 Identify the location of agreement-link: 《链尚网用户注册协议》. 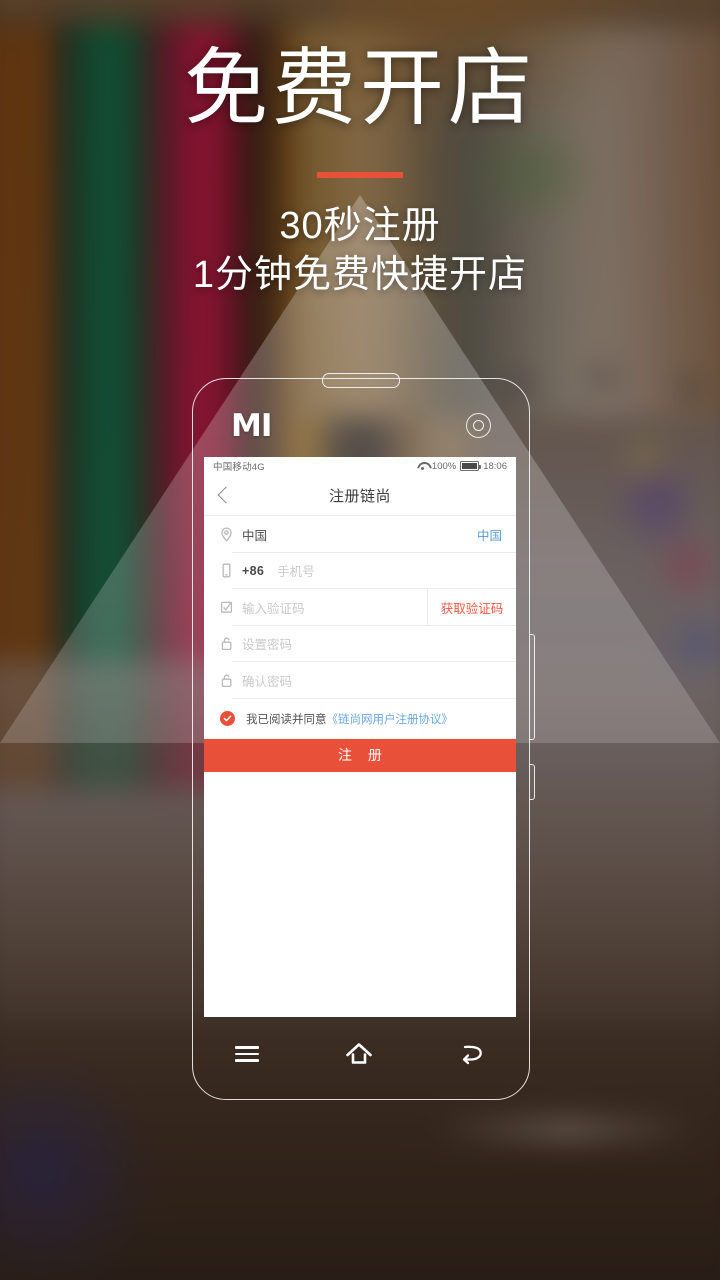
(390, 719).